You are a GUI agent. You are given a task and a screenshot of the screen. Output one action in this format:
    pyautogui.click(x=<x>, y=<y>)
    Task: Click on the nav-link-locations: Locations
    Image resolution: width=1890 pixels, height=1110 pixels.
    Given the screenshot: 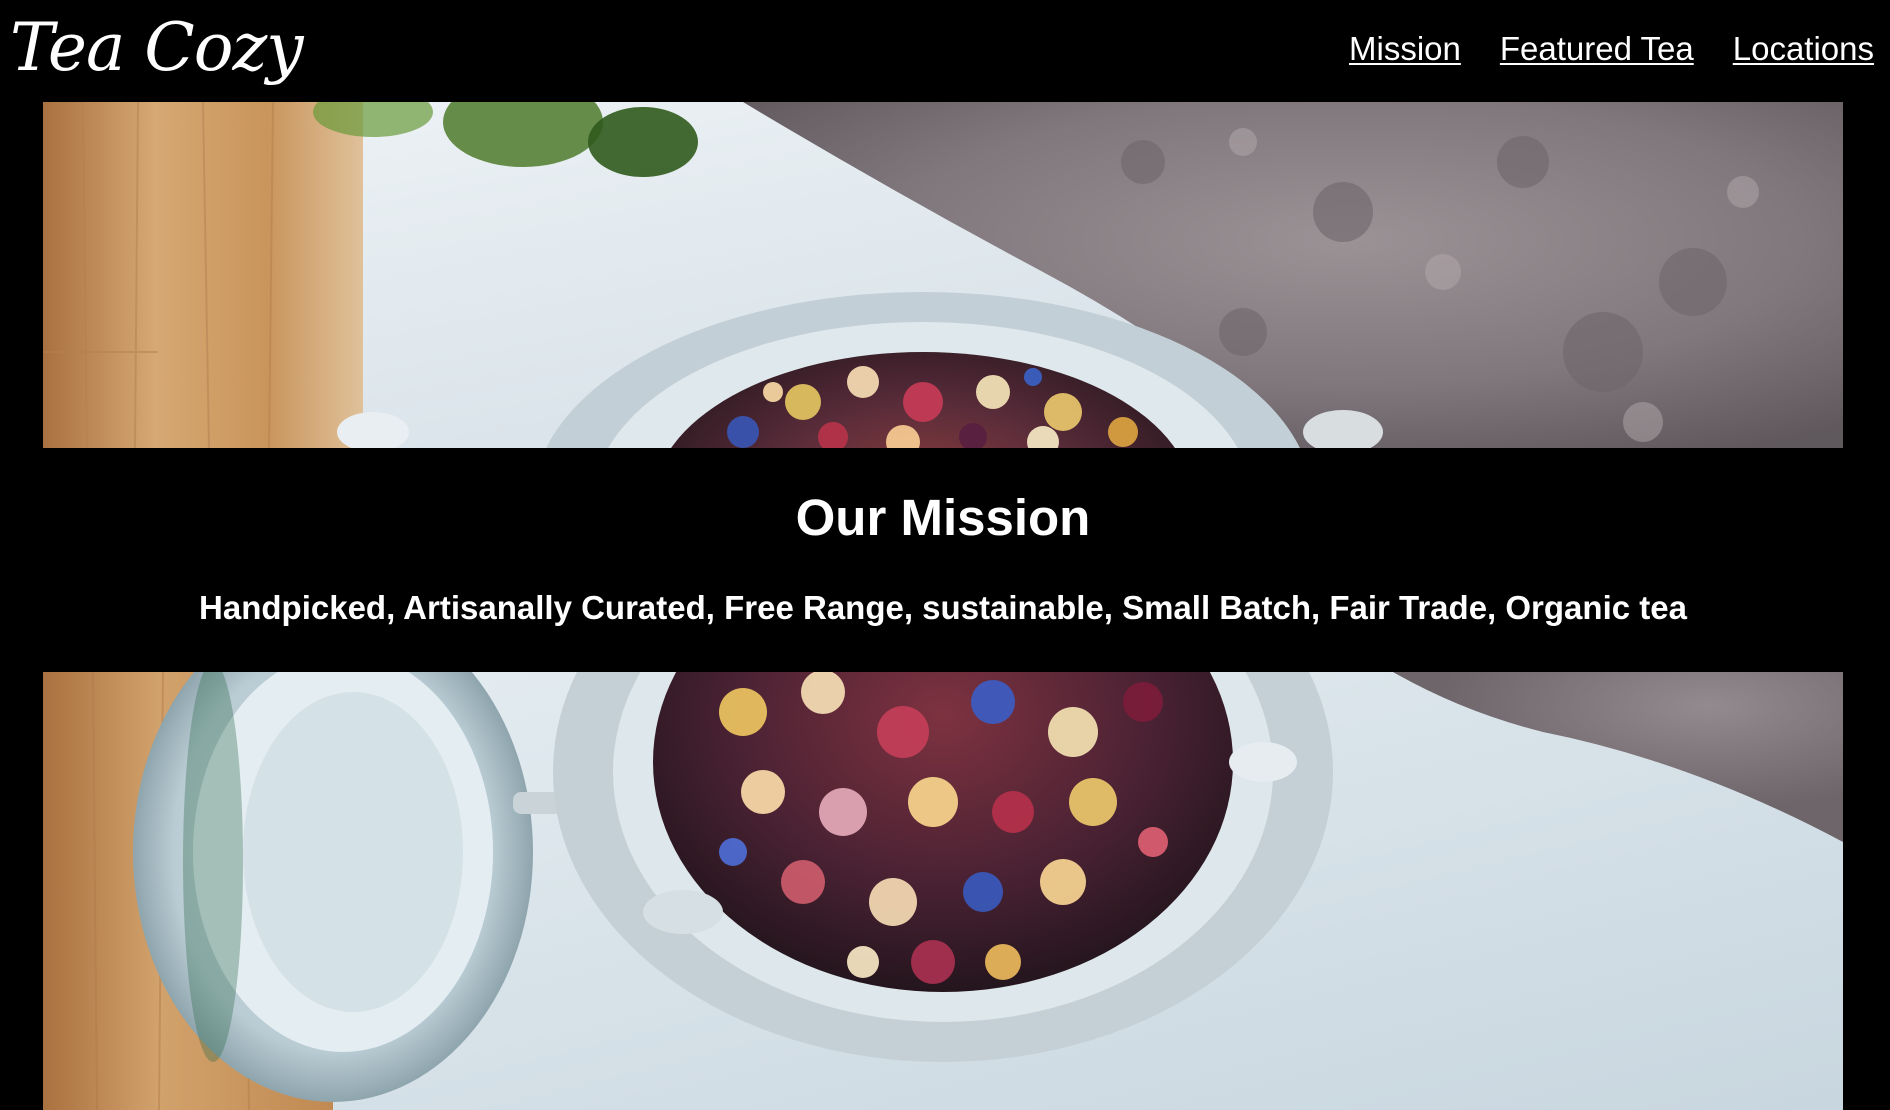 What is the action you would take?
    pyautogui.click(x=1803, y=49)
    